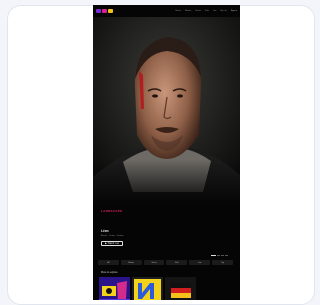 The width and height of the screenshot is (320, 305). Describe the element at coordinates (131, 262) in the screenshot. I see `tab-movies: Movies` at that location.